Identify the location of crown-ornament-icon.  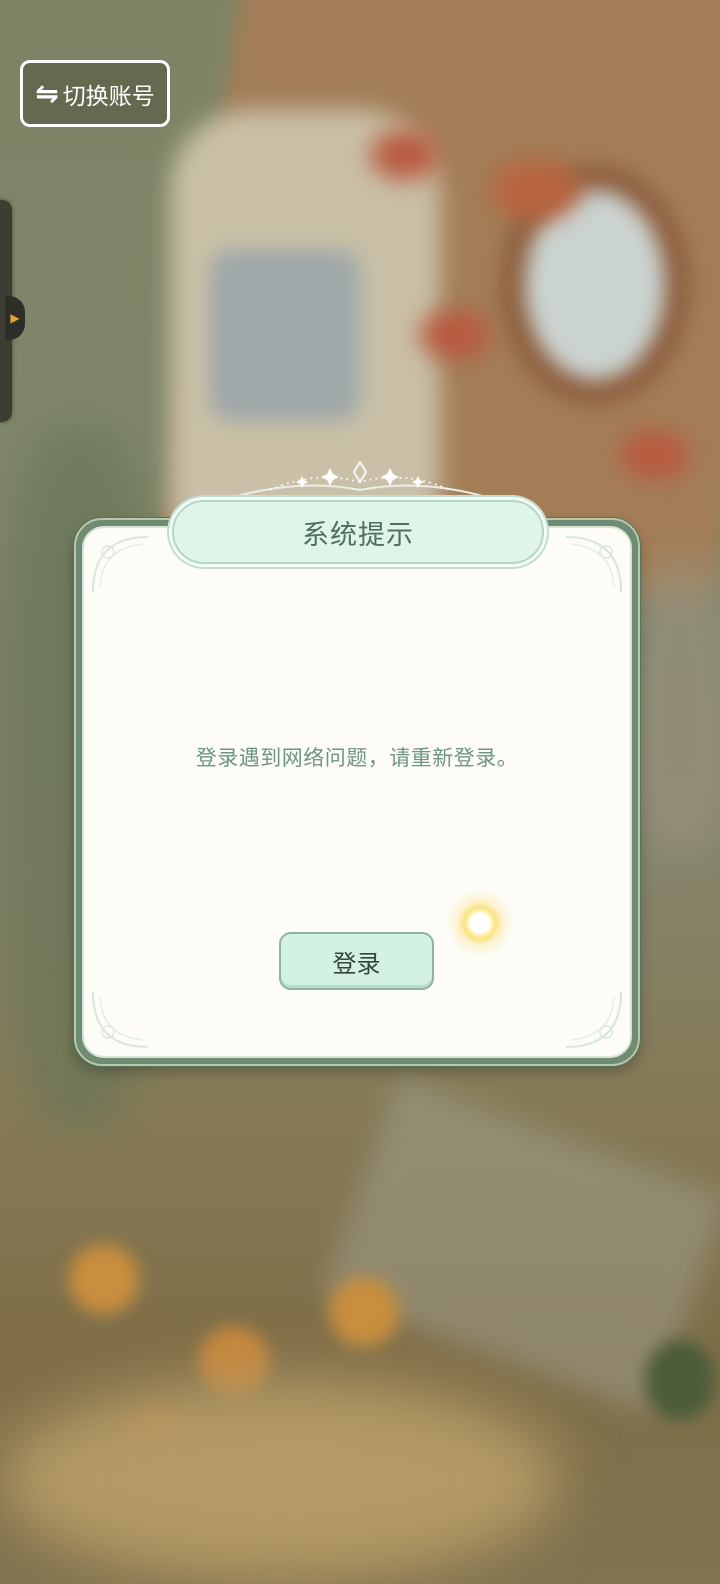
(360, 479).